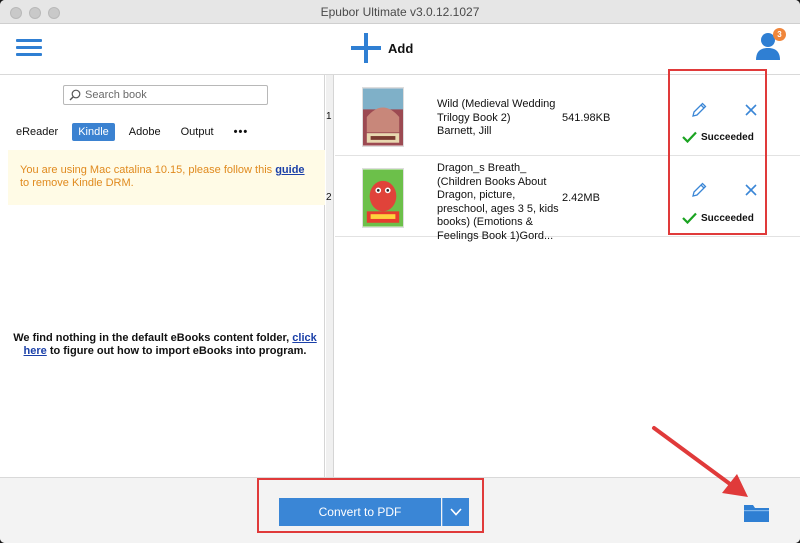 This screenshot has height=543, width=800. Describe the element at coordinates (197, 132) in the screenshot. I see `tab-output: Output` at that location.